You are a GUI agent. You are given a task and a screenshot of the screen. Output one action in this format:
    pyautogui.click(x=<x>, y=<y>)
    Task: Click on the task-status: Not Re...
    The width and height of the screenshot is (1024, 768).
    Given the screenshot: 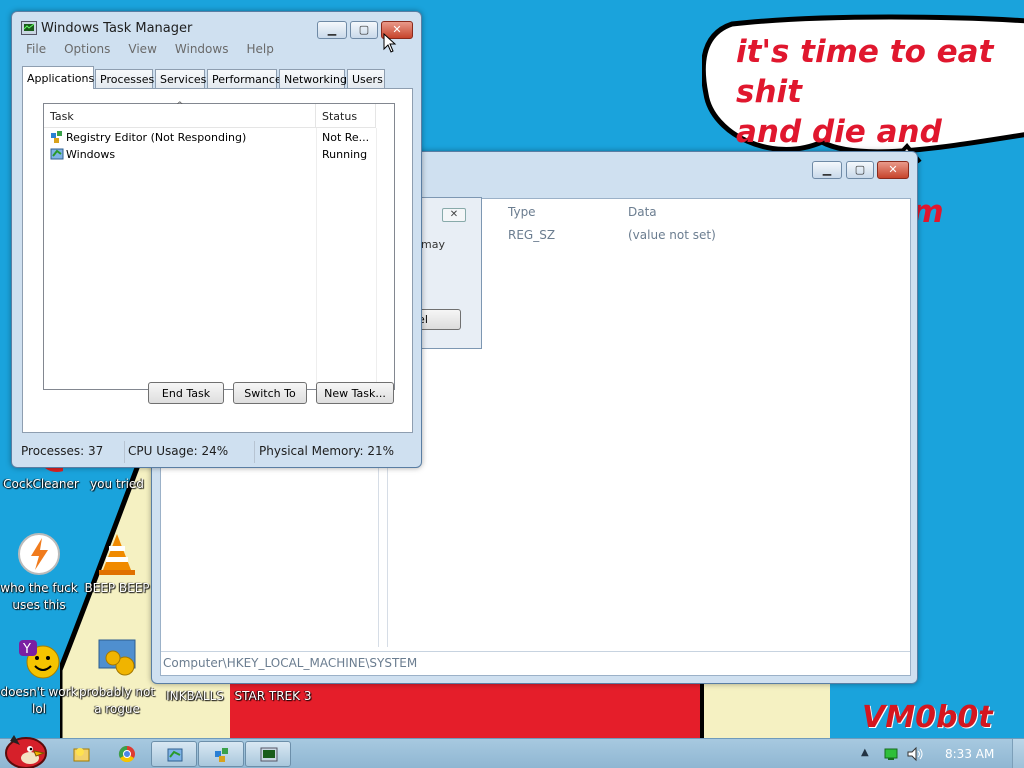 What is the action you would take?
    pyautogui.click(x=346, y=137)
    